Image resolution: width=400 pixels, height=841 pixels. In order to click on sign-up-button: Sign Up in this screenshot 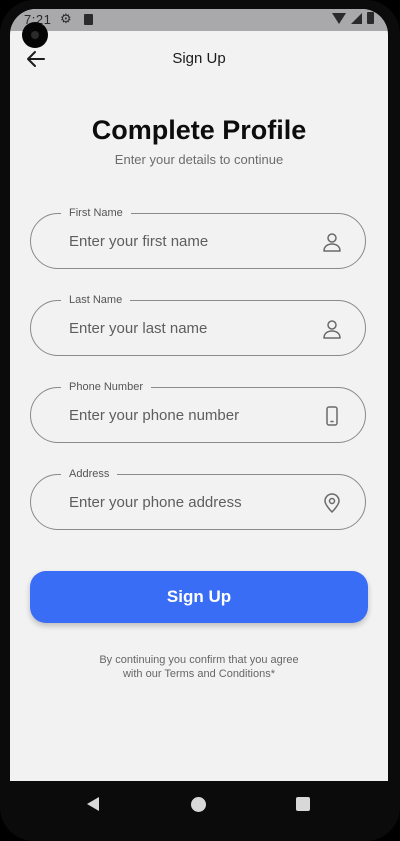, I will do `click(199, 597)`.